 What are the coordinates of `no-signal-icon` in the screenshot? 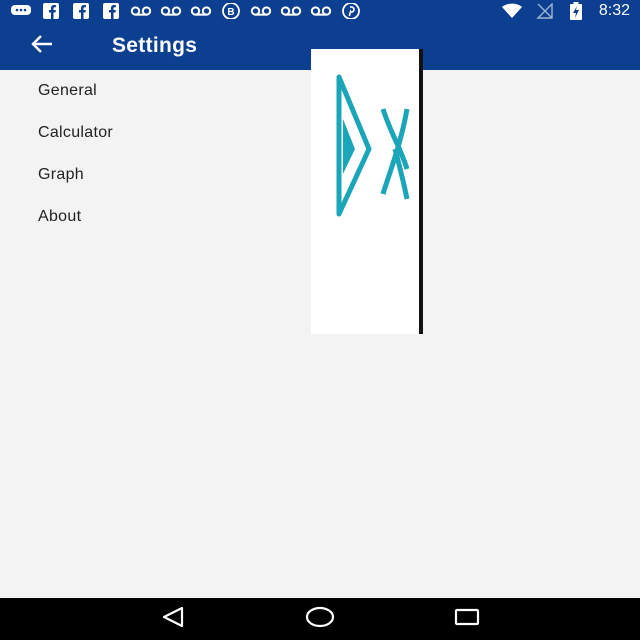 It's located at (544, 11).